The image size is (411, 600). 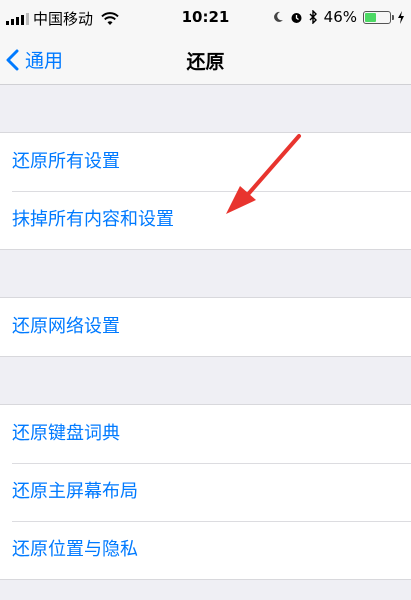 What do you see at coordinates (296, 17) in the screenshot?
I see `alarm-icon` at bounding box center [296, 17].